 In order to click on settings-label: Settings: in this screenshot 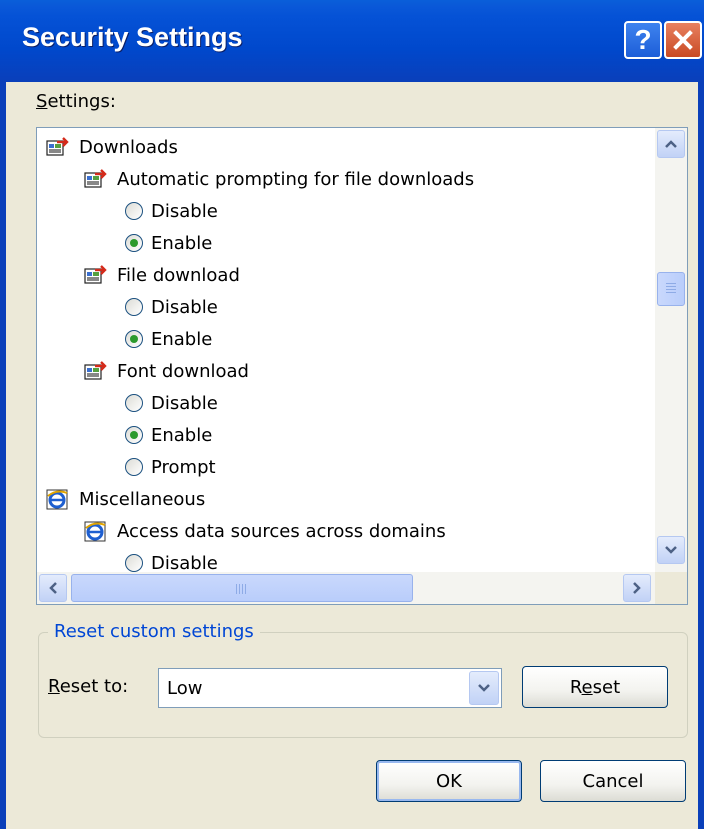, I will do `click(76, 101)`.